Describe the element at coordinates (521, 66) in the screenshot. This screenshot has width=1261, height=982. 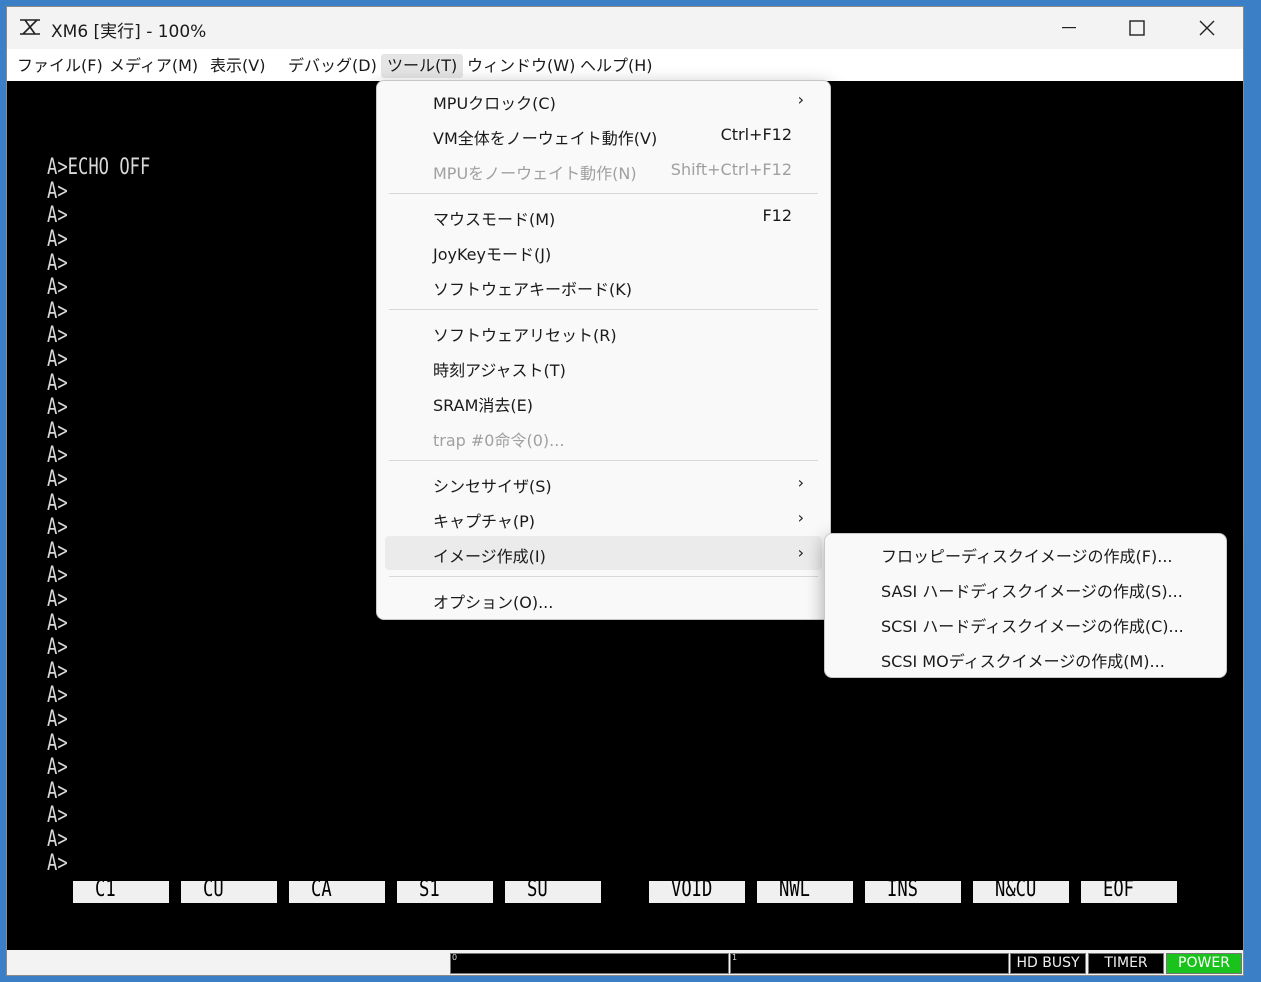
I see `menu-window: ウィンドウ(W)` at that location.